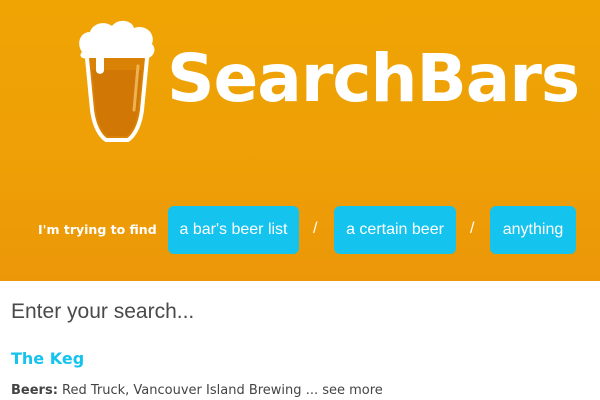 The image size is (600, 400). I want to click on brand-title: SearchBars, so click(373, 78).